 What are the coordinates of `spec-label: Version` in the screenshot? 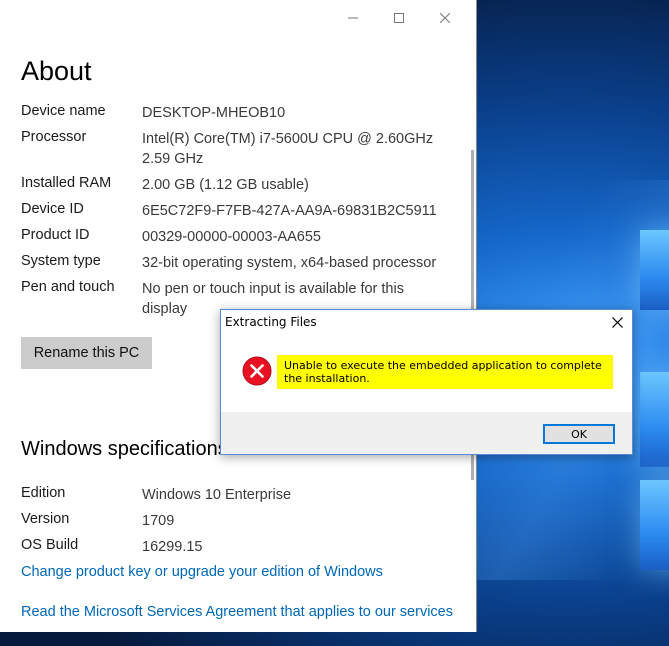 It's located at (45, 519).